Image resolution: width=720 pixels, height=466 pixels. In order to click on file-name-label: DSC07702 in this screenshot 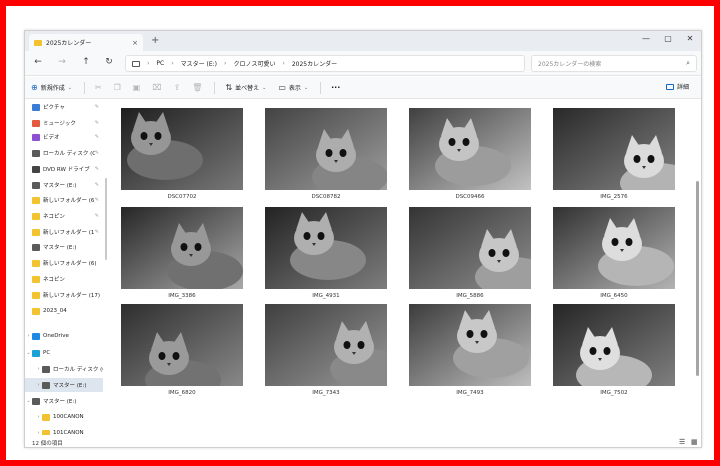, I will do `click(182, 197)`.